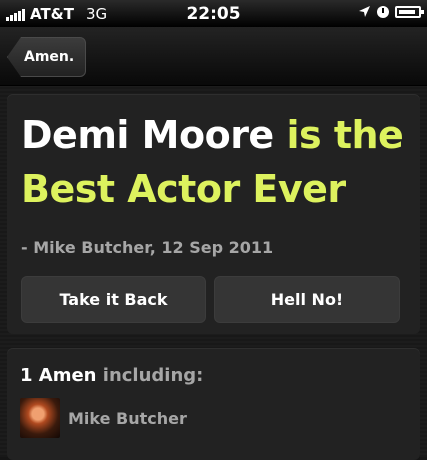  I want to click on statement-subject: Demi Moore, so click(147, 135).